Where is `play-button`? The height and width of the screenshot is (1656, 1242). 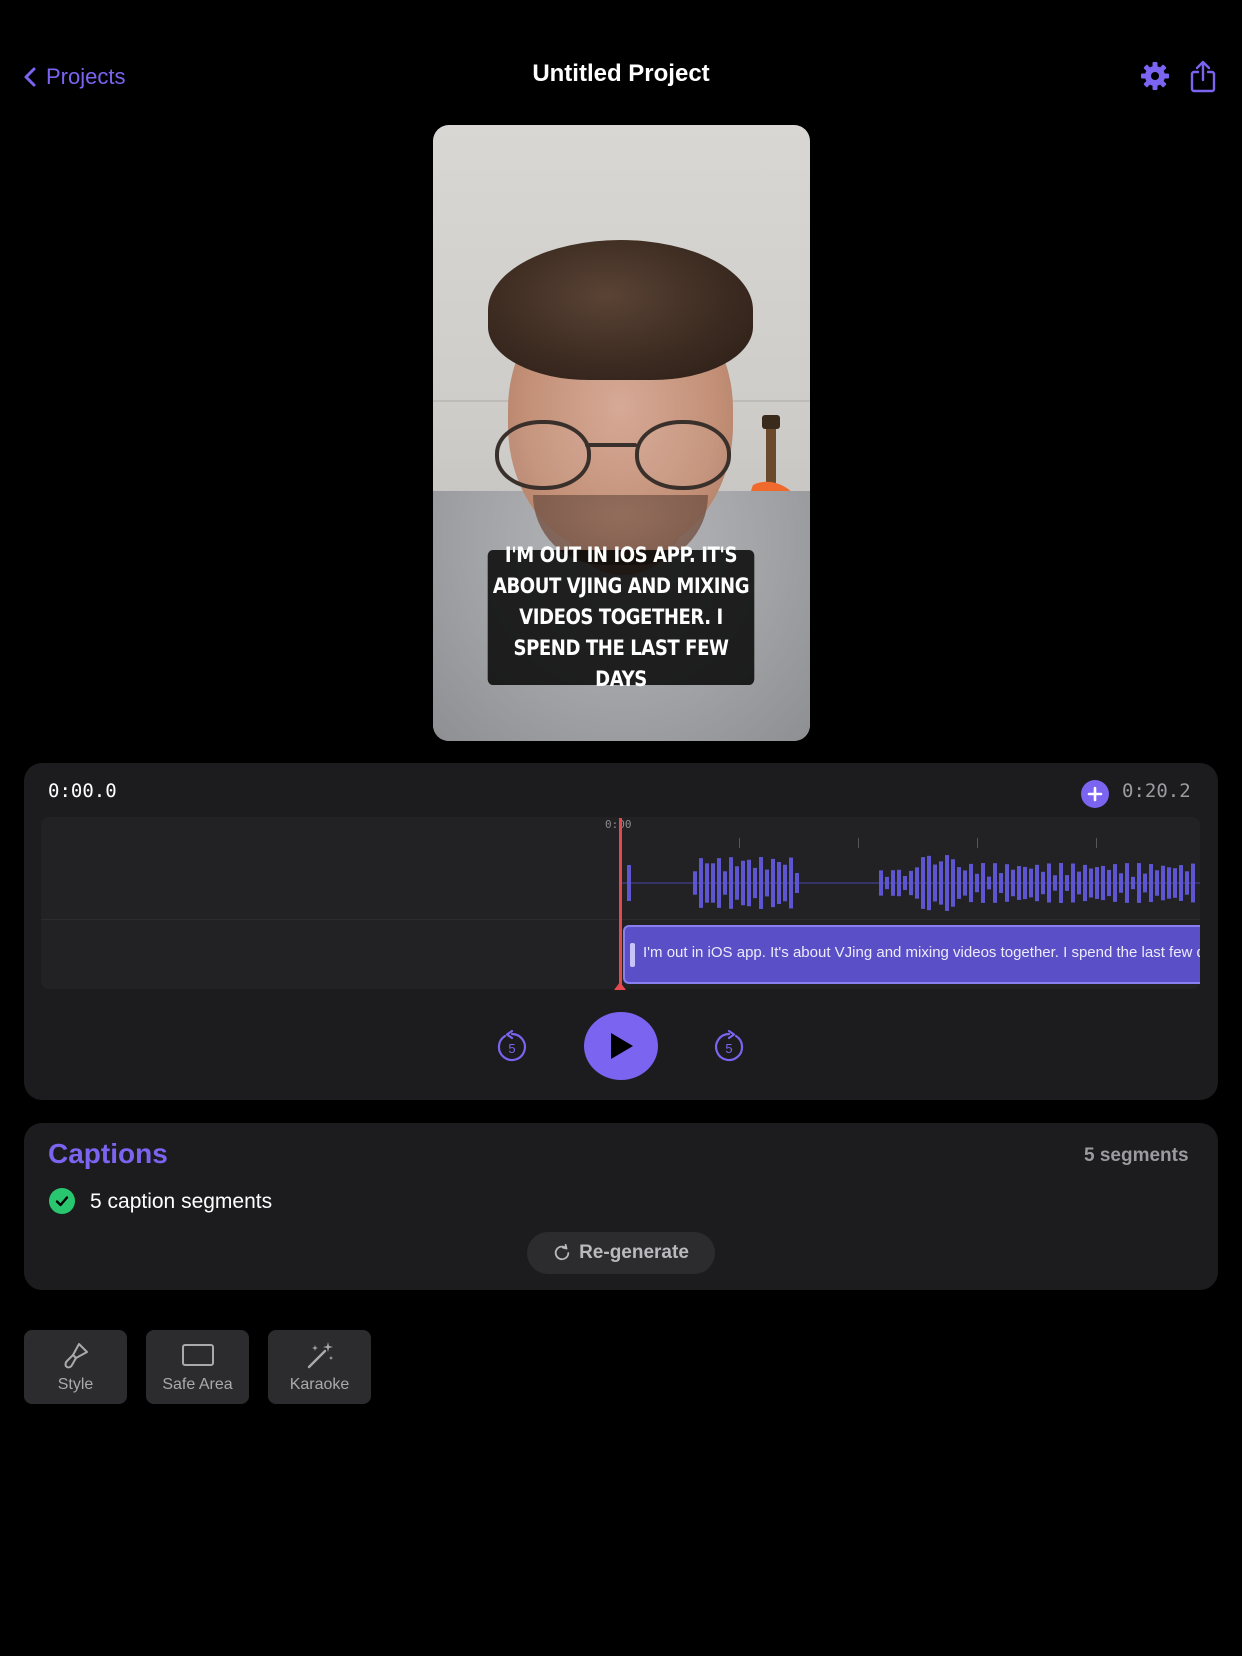 play-button is located at coordinates (621, 1046).